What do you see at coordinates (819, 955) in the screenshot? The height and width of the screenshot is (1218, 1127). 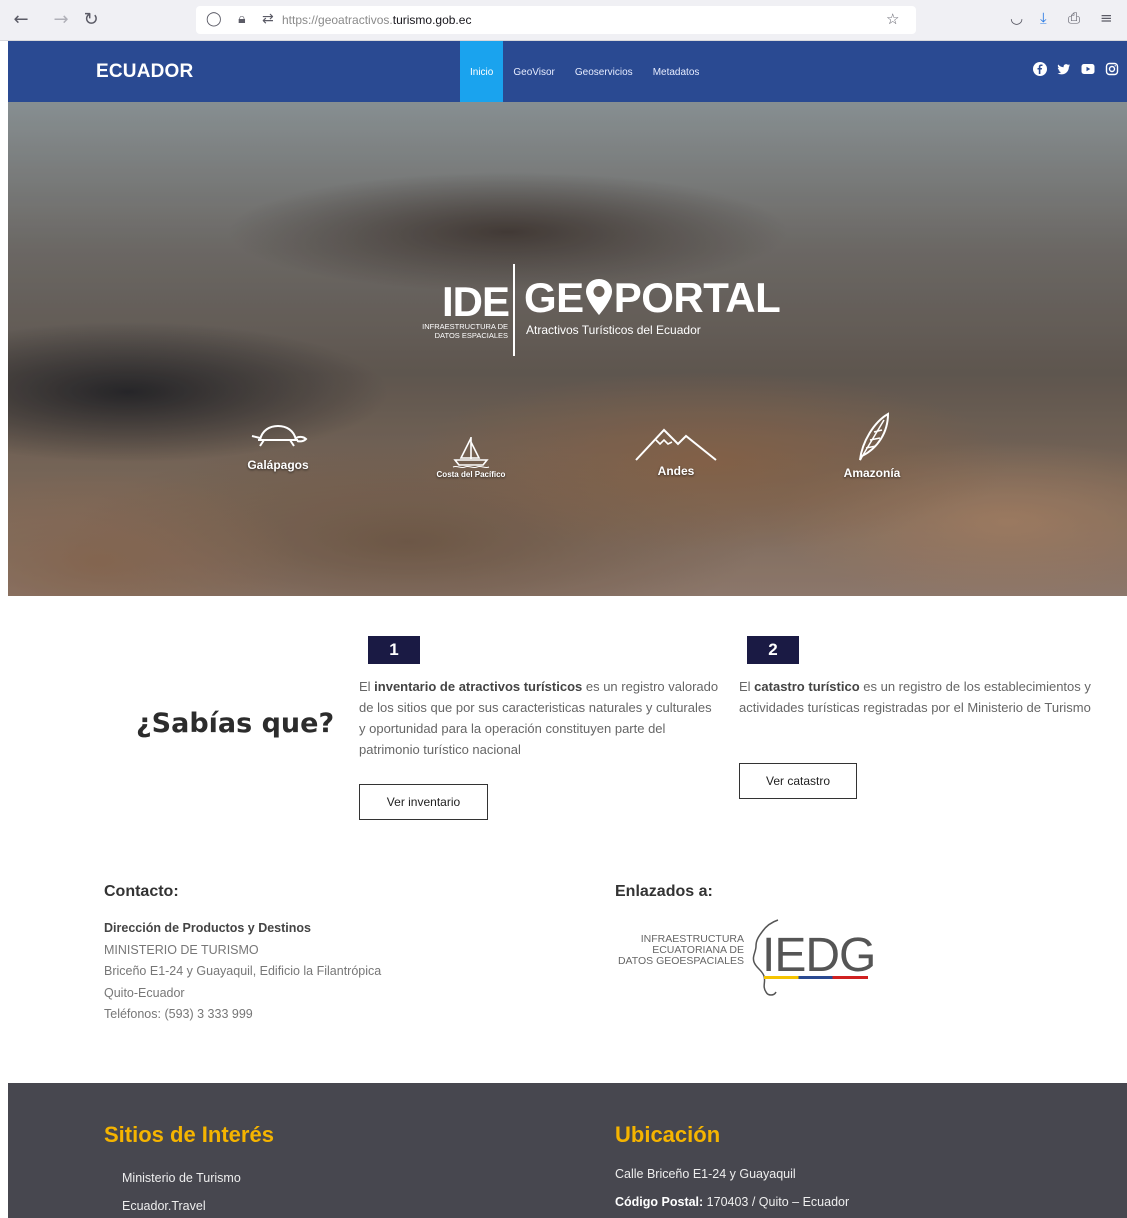 I see `iedg-acronym: IEDG` at bounding box center [819, 955].